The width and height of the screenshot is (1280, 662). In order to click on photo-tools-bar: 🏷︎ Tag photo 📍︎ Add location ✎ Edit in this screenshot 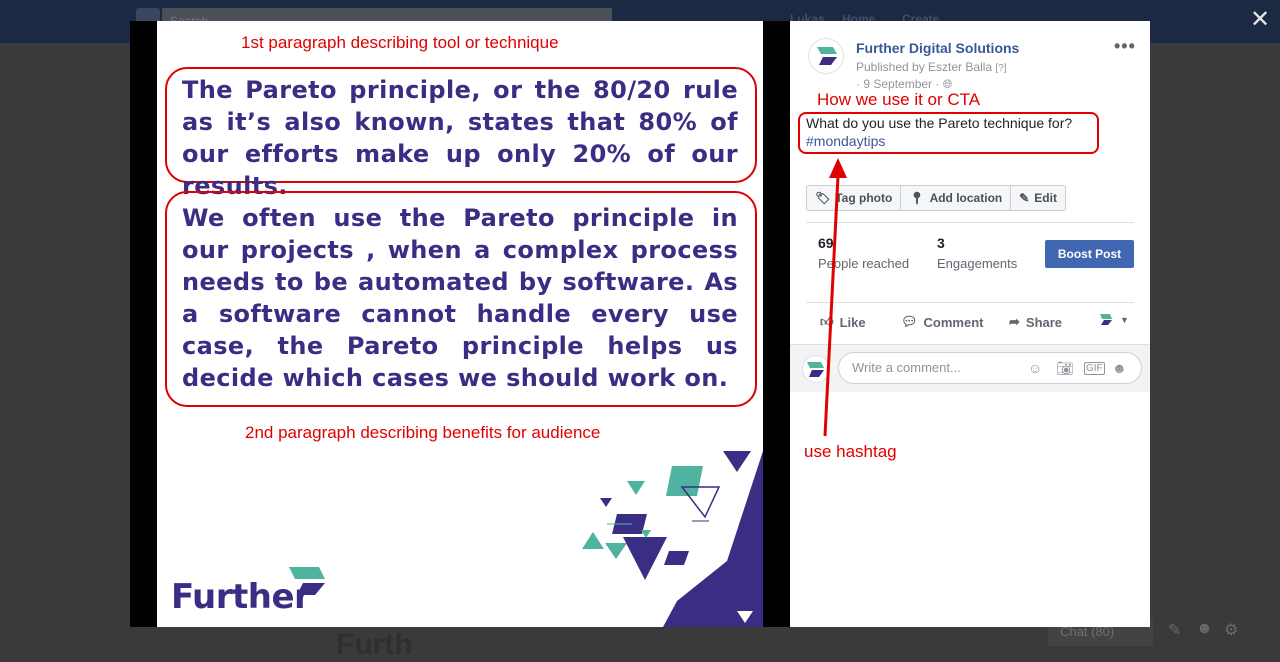, I will do `click(936, 198)`.